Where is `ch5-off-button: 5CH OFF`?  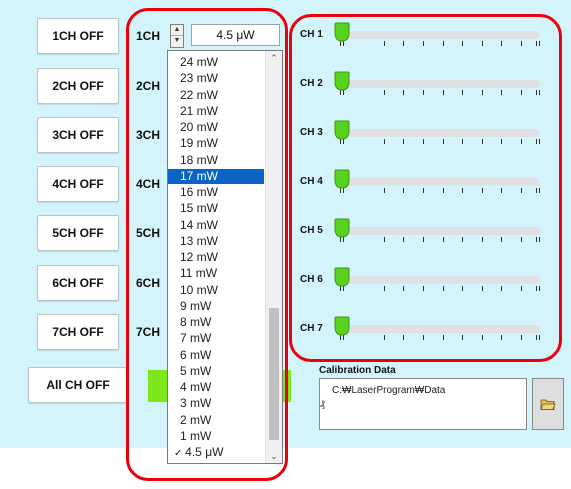
ch5-off-button: 5CH OFF is located at coordinates (78, 233).